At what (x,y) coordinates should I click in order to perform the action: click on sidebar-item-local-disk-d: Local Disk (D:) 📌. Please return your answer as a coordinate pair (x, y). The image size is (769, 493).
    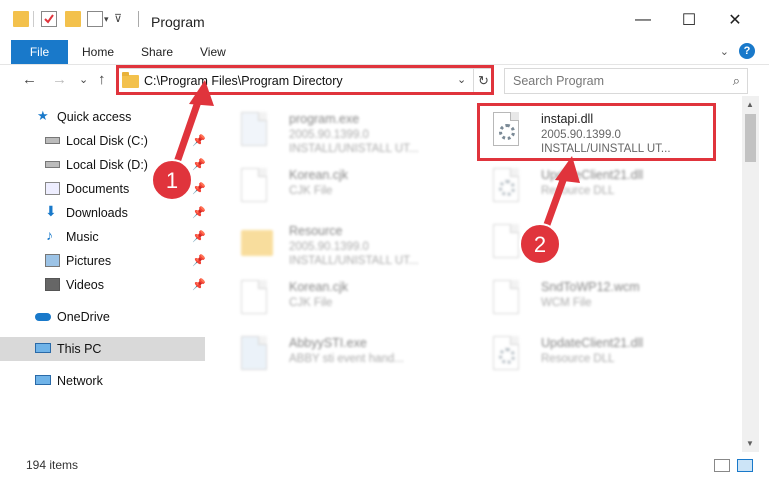
    Looking at the image, I should click on (103, 165).